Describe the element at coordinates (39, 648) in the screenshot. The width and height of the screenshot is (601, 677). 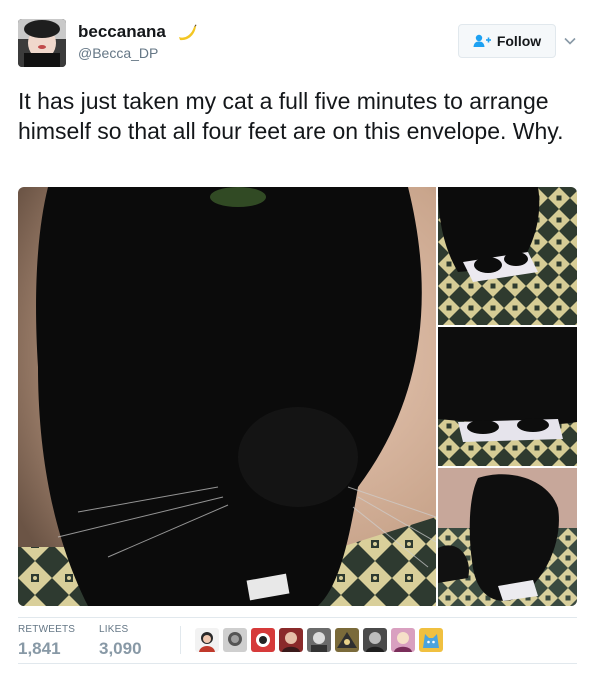
I see `retweets-count: 1,841` at that location.